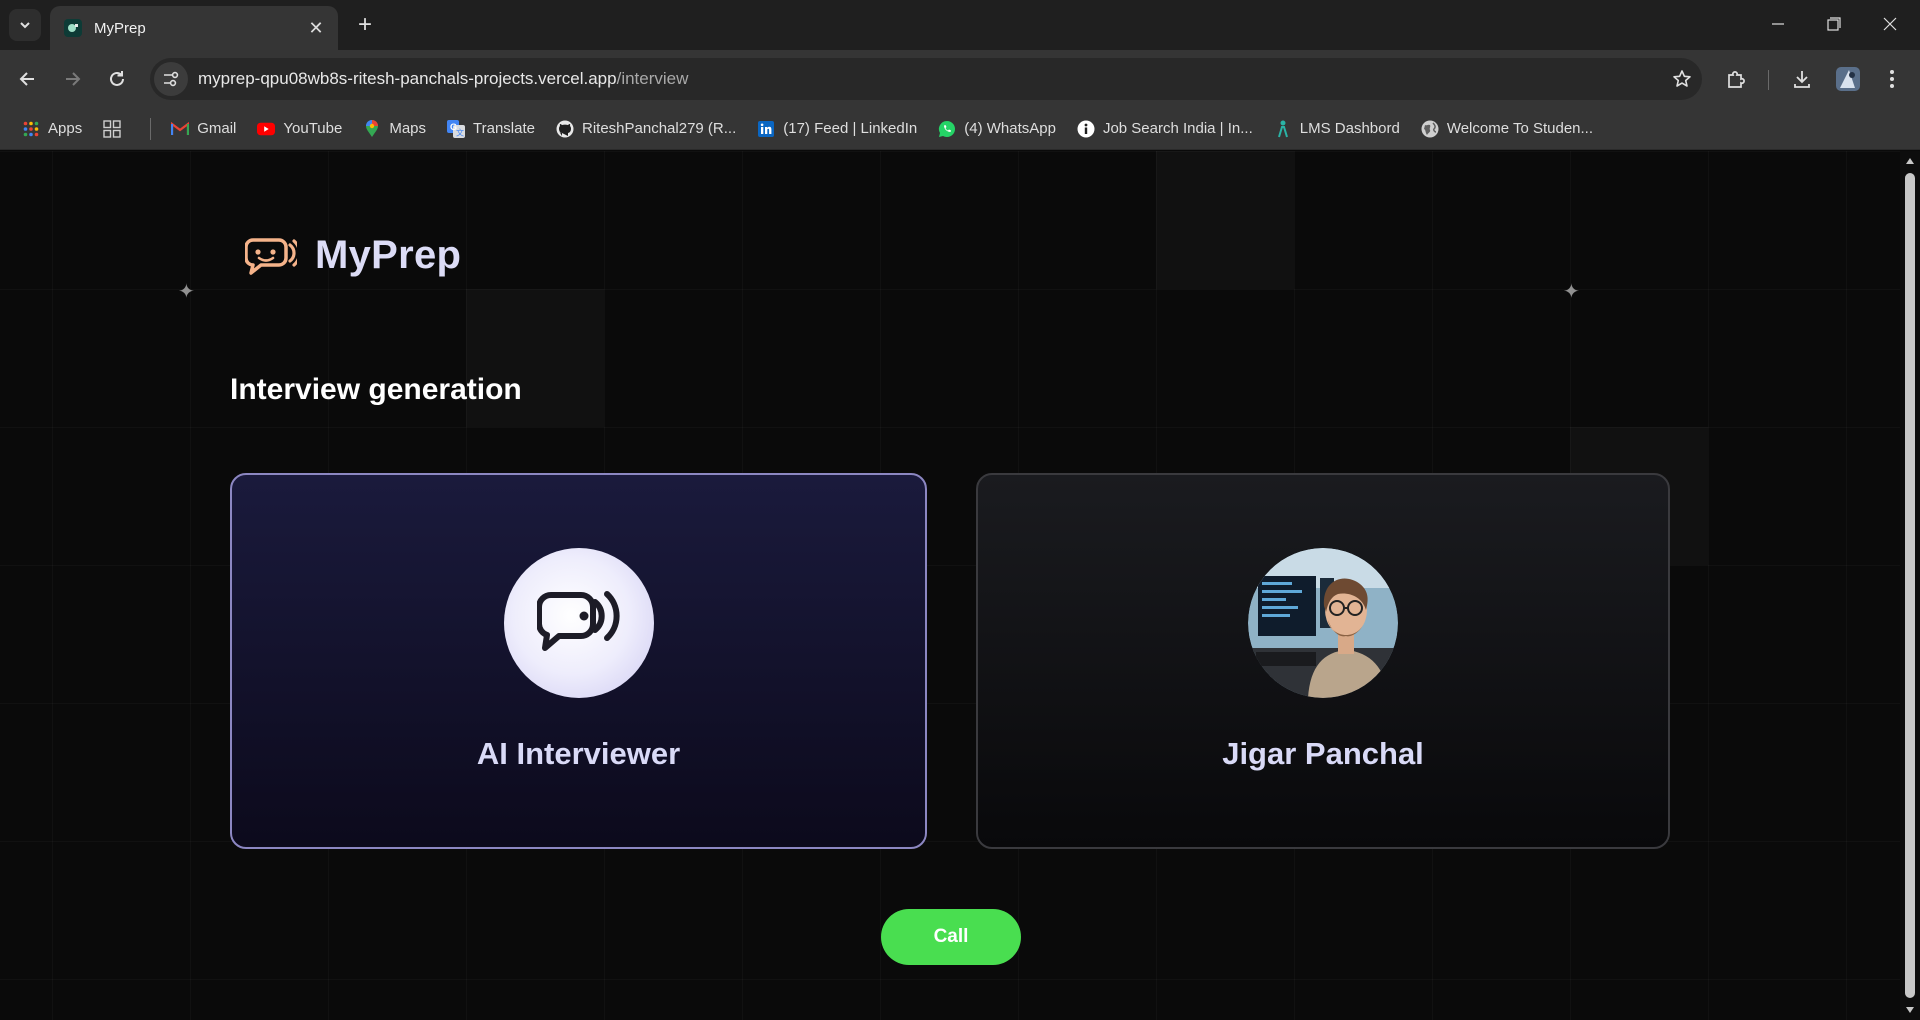 Image resolution: width=1920 pixels, height=1020 pixels. I want to click on bookmark-label: Maps, so click(408, 128).